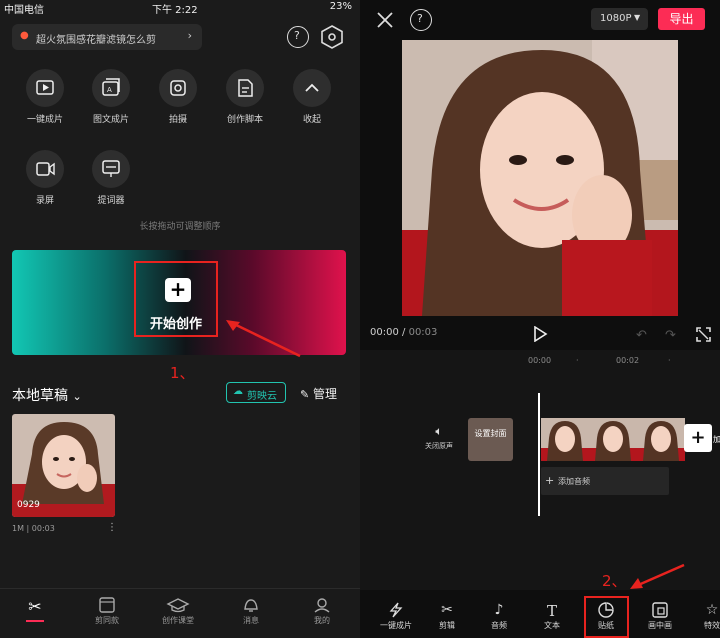 The height and width of the screenshot is (638, 720). What do you see at coordinates (44, 120) in the screenshot?
I see `tool-label: 一键成片` at bounding box center [44, 120].